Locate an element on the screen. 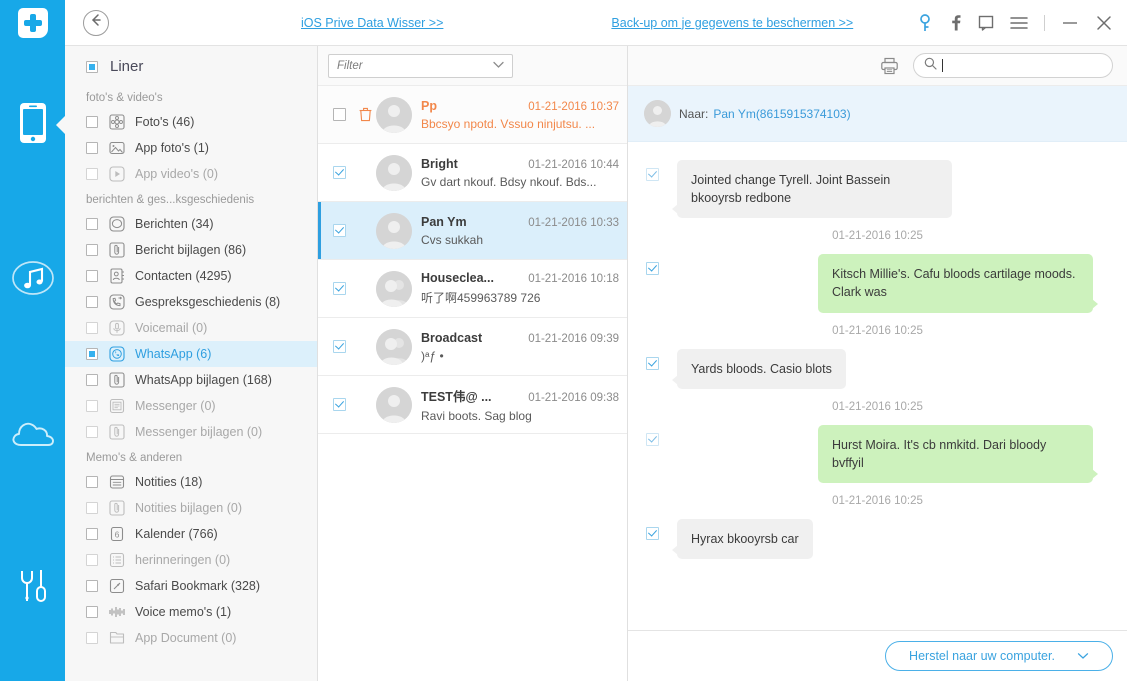 This screenshot has width=1127, height=681. sidebar-item-contacten: Contacten (4295) is located at coordinates (191, 276).